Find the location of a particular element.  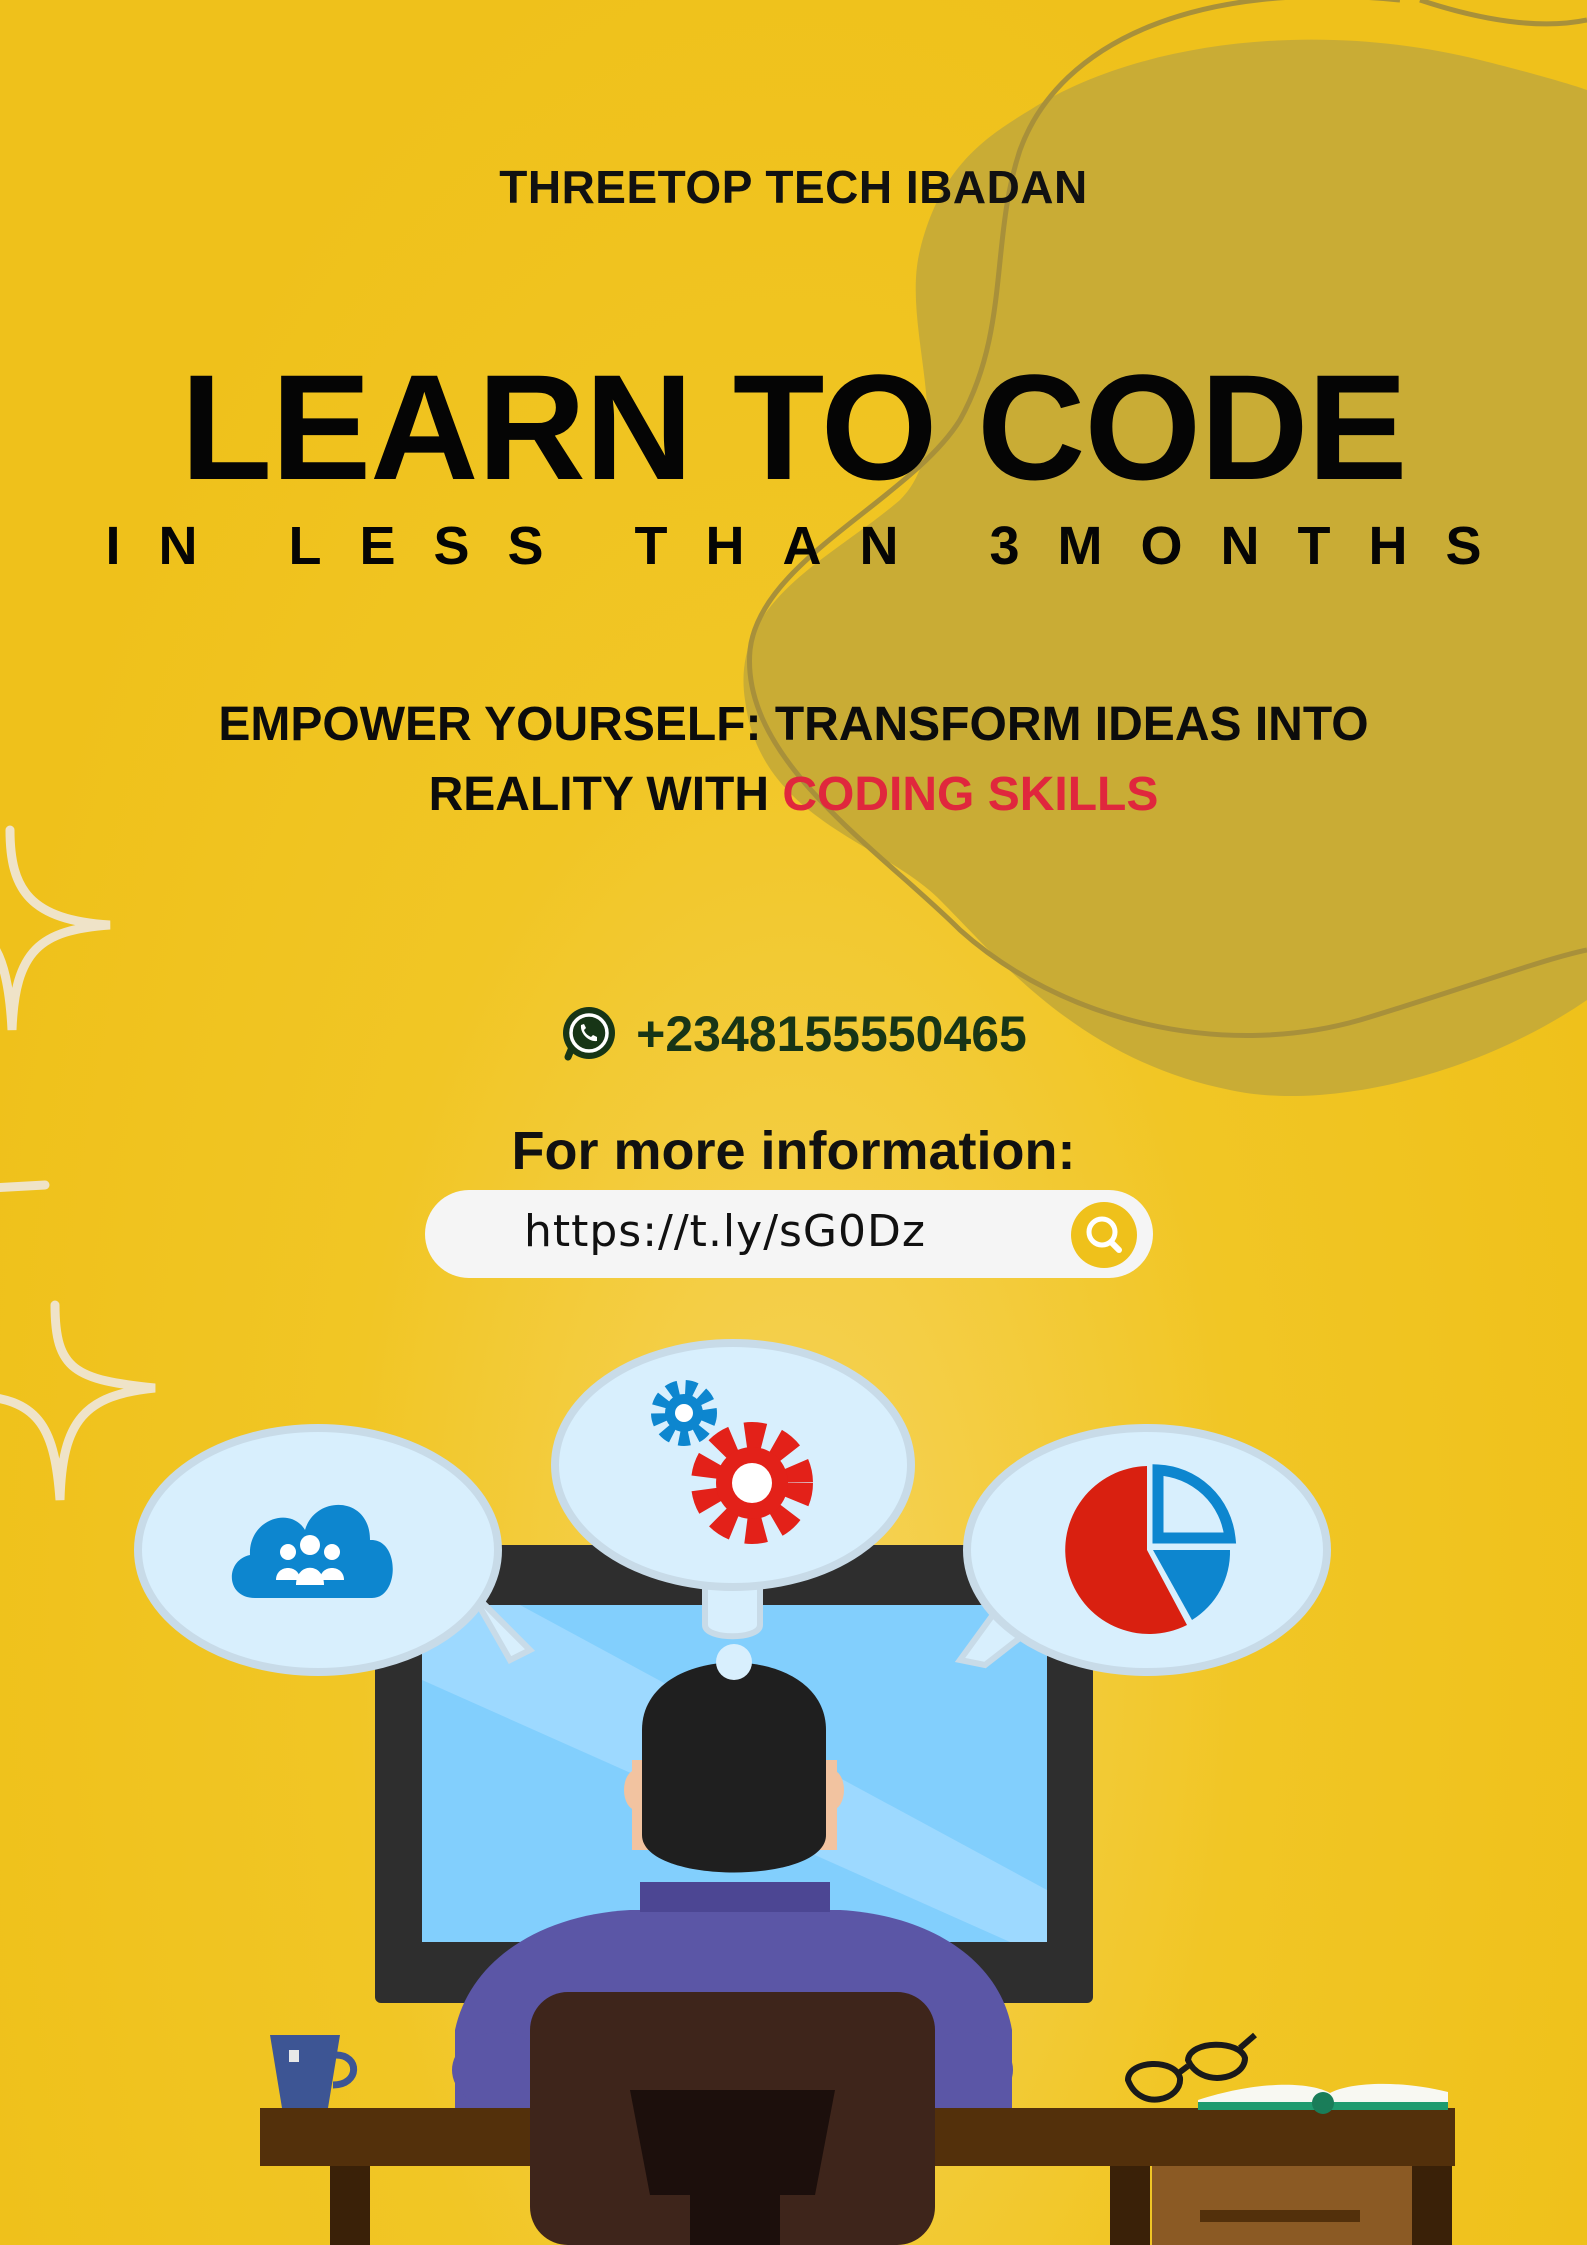

url-bar: https://t.ly/sG0Dz is located at coordinates (789, 1234).